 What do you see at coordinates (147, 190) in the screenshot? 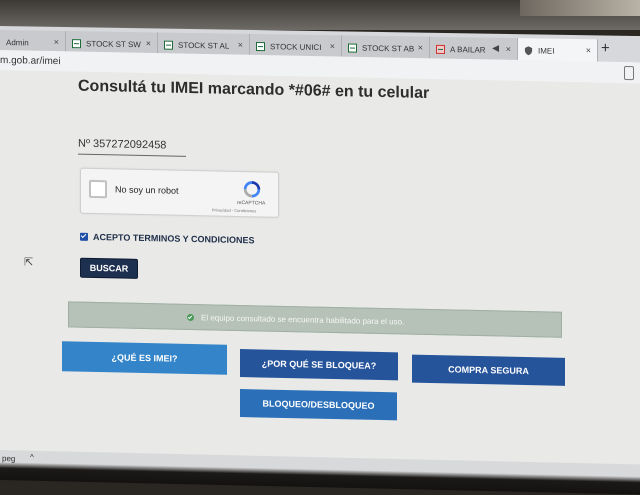
I see `recaptcha-label: No soy un robot` at bounding box center [147, 190].